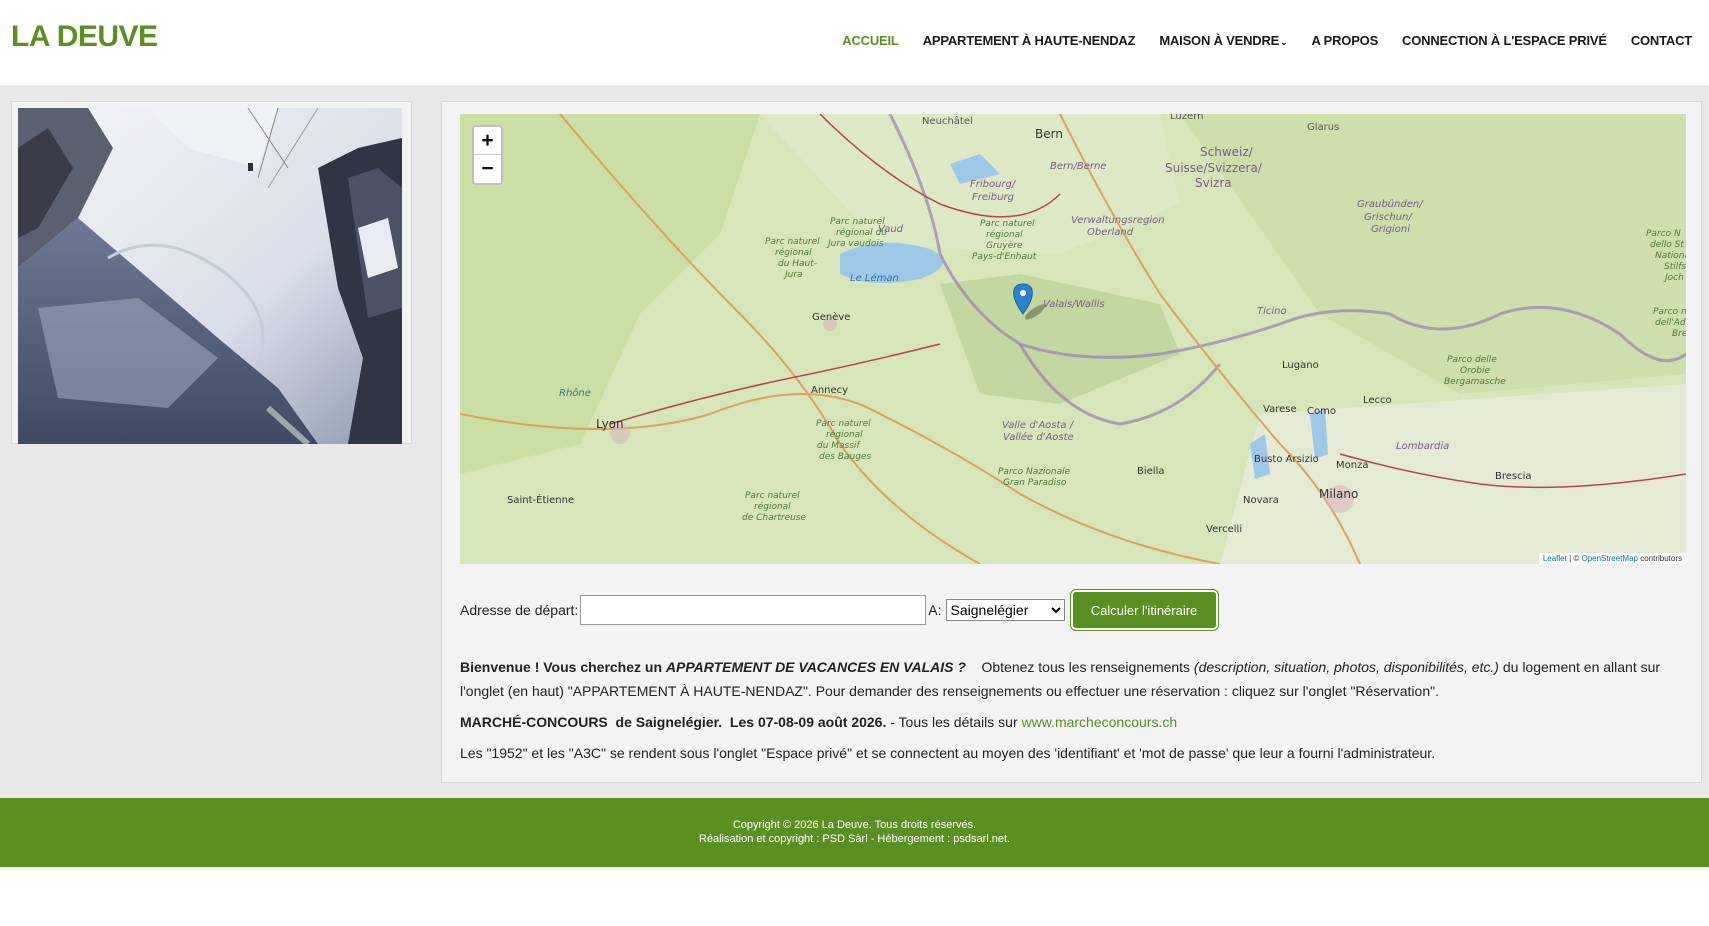 This screenshot has height=926, width=1709. I want to click on svg-text: Varese, so click(1280, 409).